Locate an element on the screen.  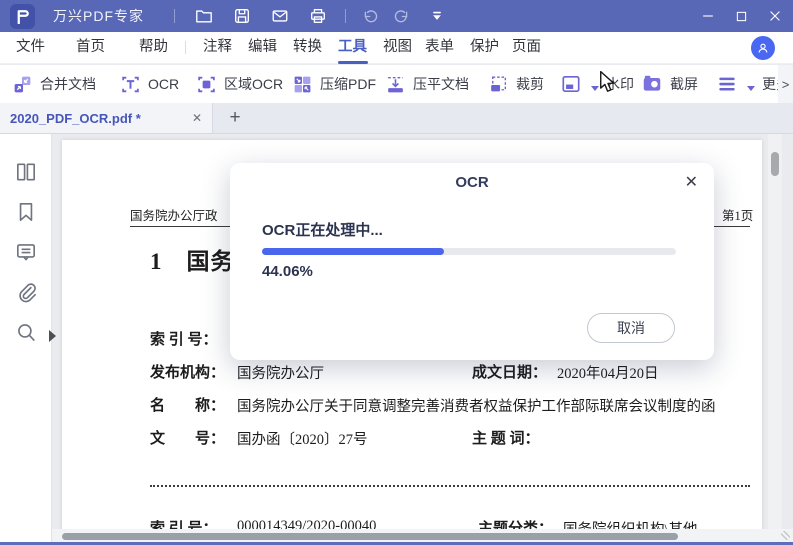
horizontal-scrollbar is located at coordinates (422, 536).